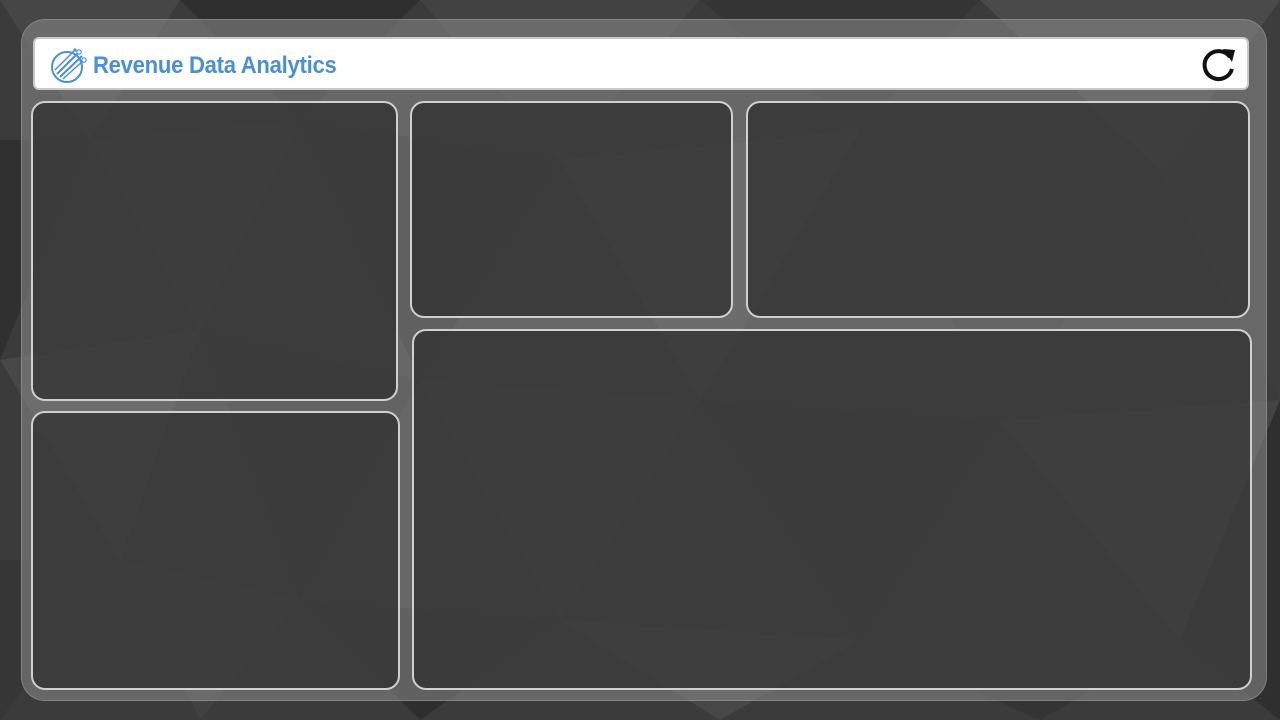 This screenshot has height=720, width=1280. I want to click on panel-top-left, so click(214, 251).